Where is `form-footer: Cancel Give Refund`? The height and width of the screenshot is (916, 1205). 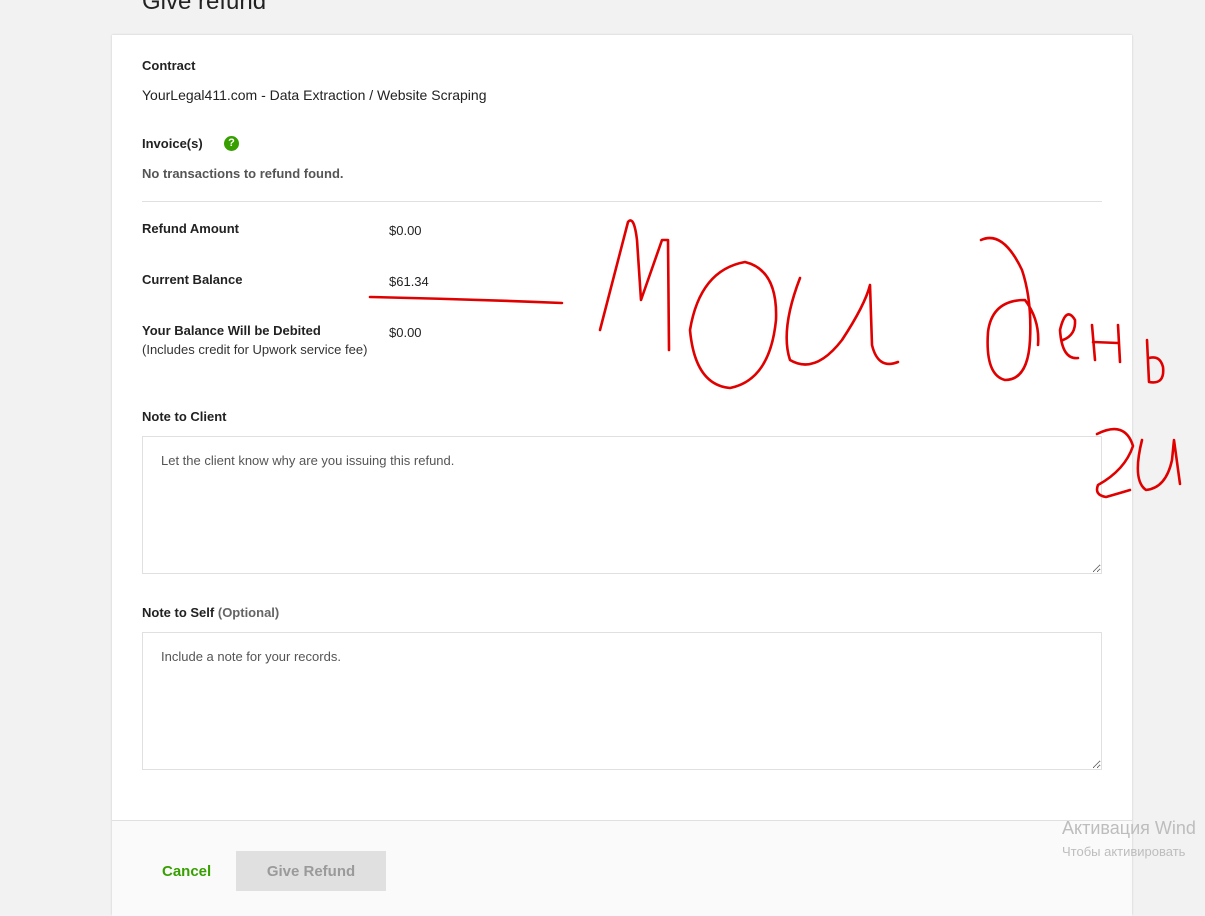 form-footer: Cancel Give Refund is located at coordinates (622, 868).